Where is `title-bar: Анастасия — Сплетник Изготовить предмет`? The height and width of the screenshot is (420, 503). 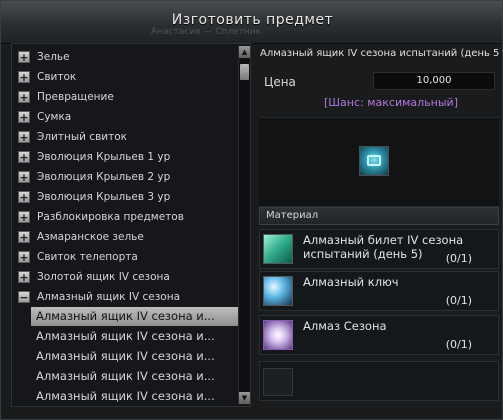 title-bar: Анастасия — Сплетник Изготовить предмет is located at coordinates (251, 22).